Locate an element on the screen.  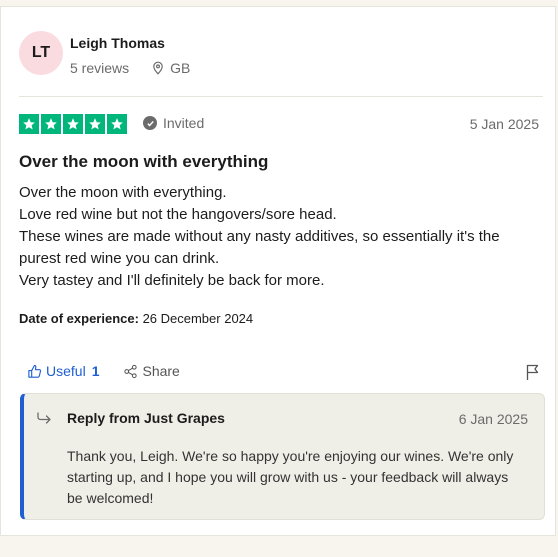
review-count: 5 reviews is located at coordinates (100, 68).